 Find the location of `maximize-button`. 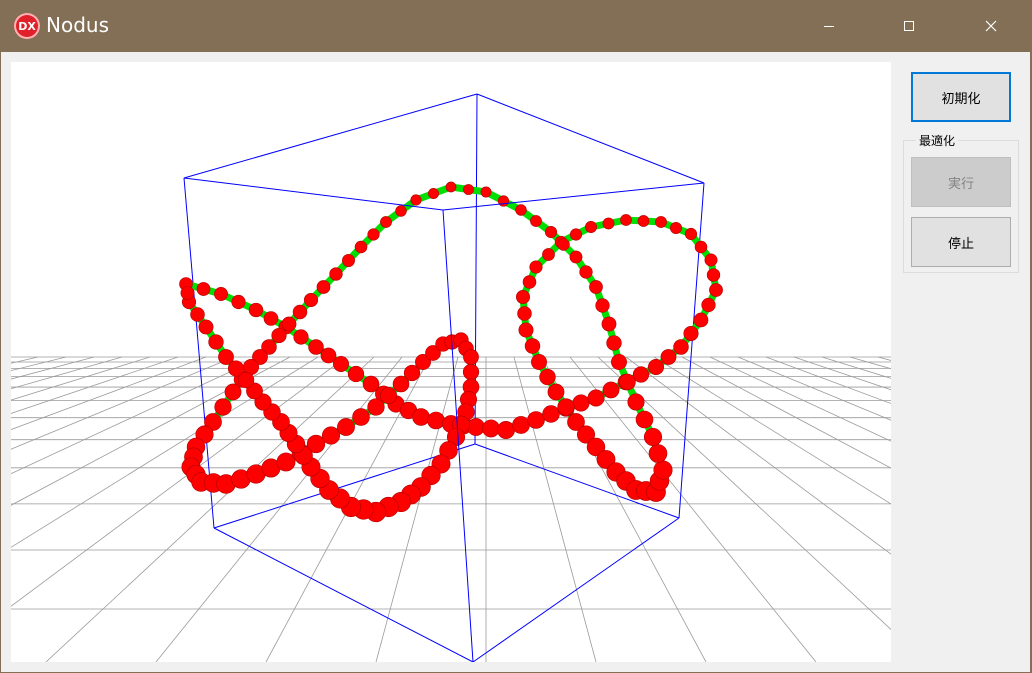

maximize-button is located at coordinates (909, 26).